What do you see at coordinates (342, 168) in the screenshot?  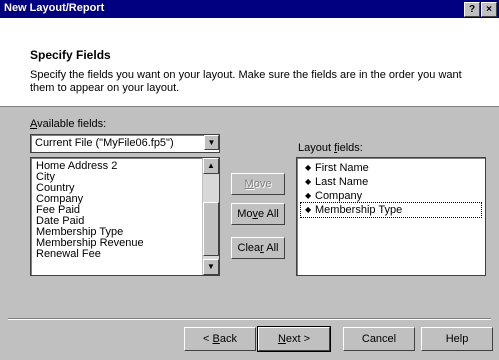 I see `layout-field-label: First Name` at bounding box center [342, 168].